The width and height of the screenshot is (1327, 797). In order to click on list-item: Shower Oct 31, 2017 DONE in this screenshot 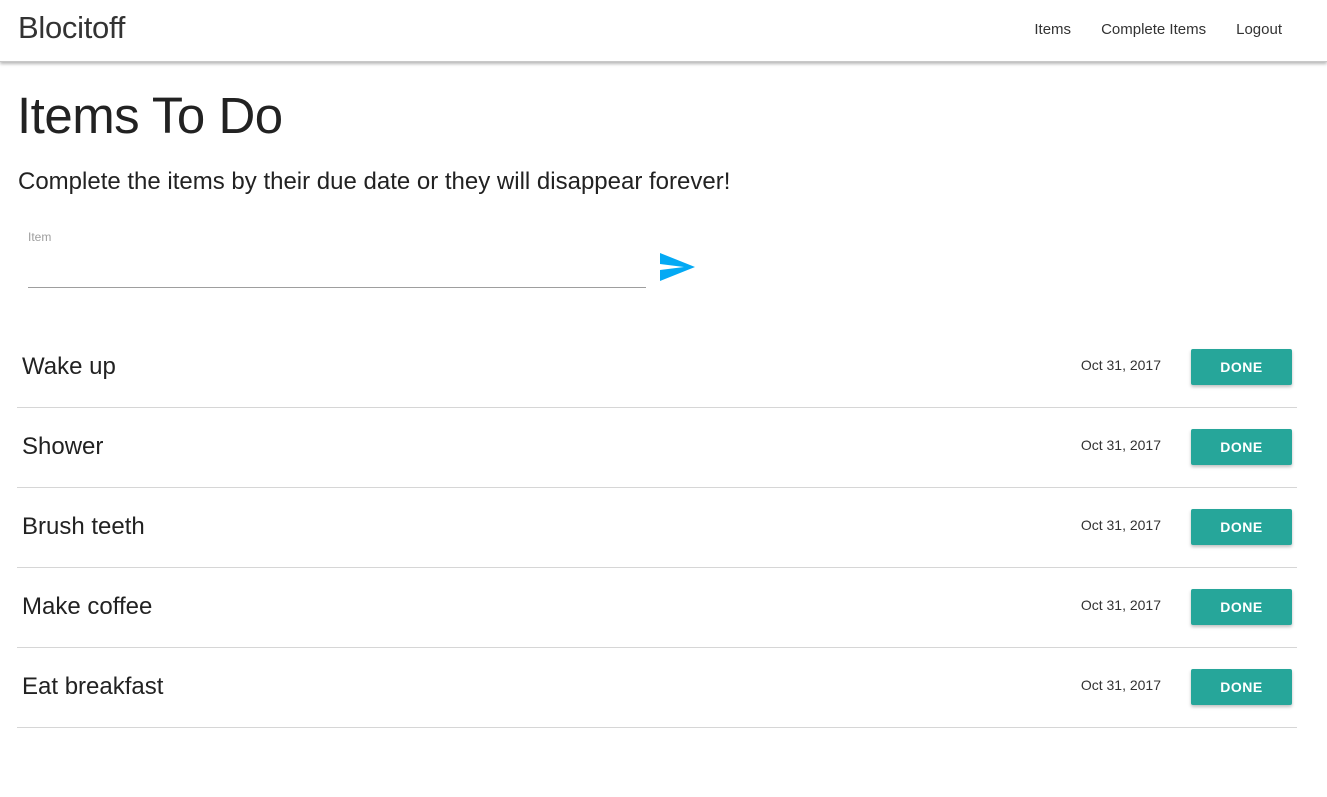, I will do `click(657, 448)`.